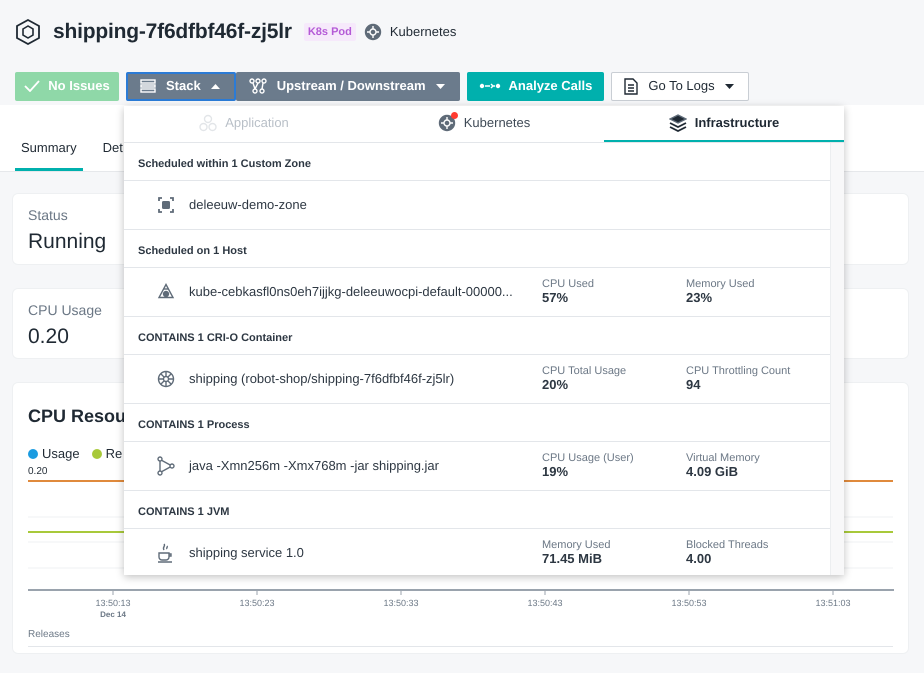  I want to click on stack-item: shipping (robot-shop/shipping-7f6dfbf46f-zj5lr) CPU Total Usage 20% CPU Throttling Count 94, so click(477, 379).